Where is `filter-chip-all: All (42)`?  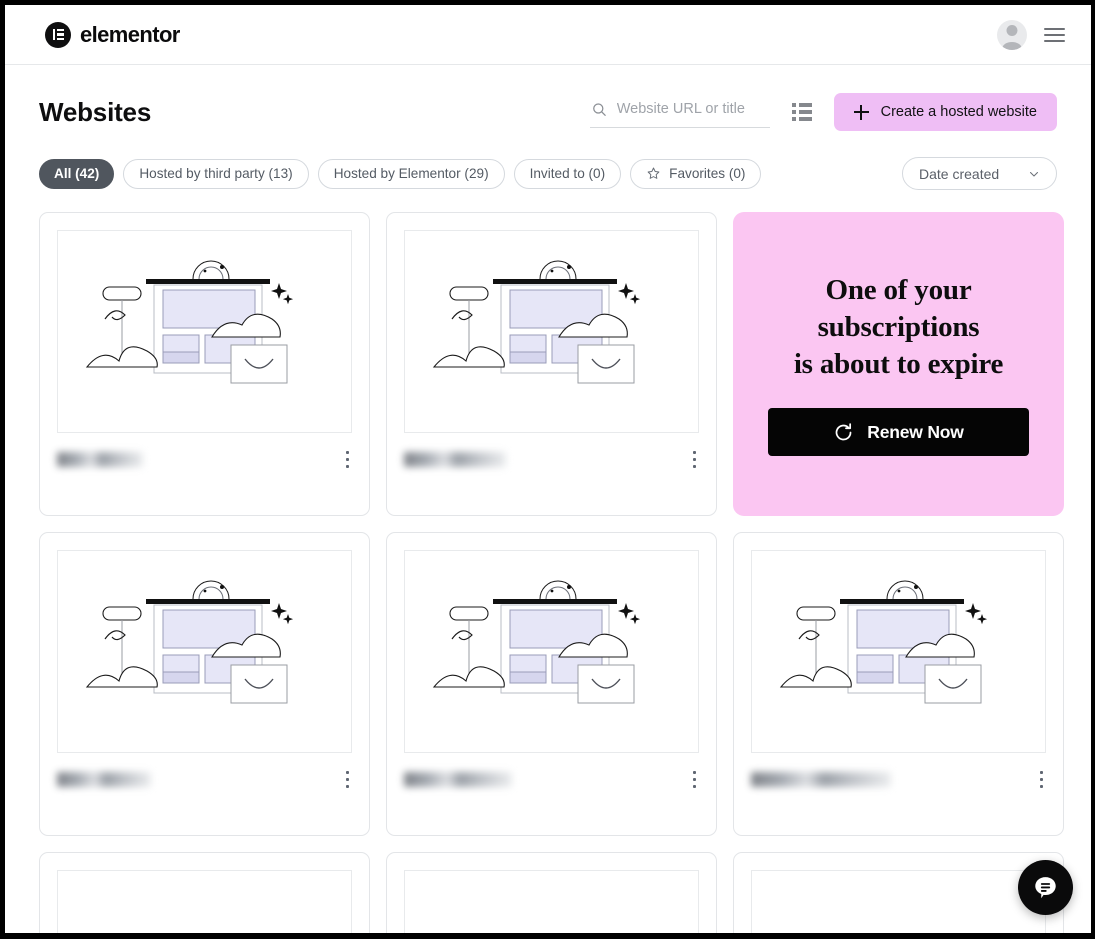
filter-chip-all: All (42) is located at coordinates (77, 173).